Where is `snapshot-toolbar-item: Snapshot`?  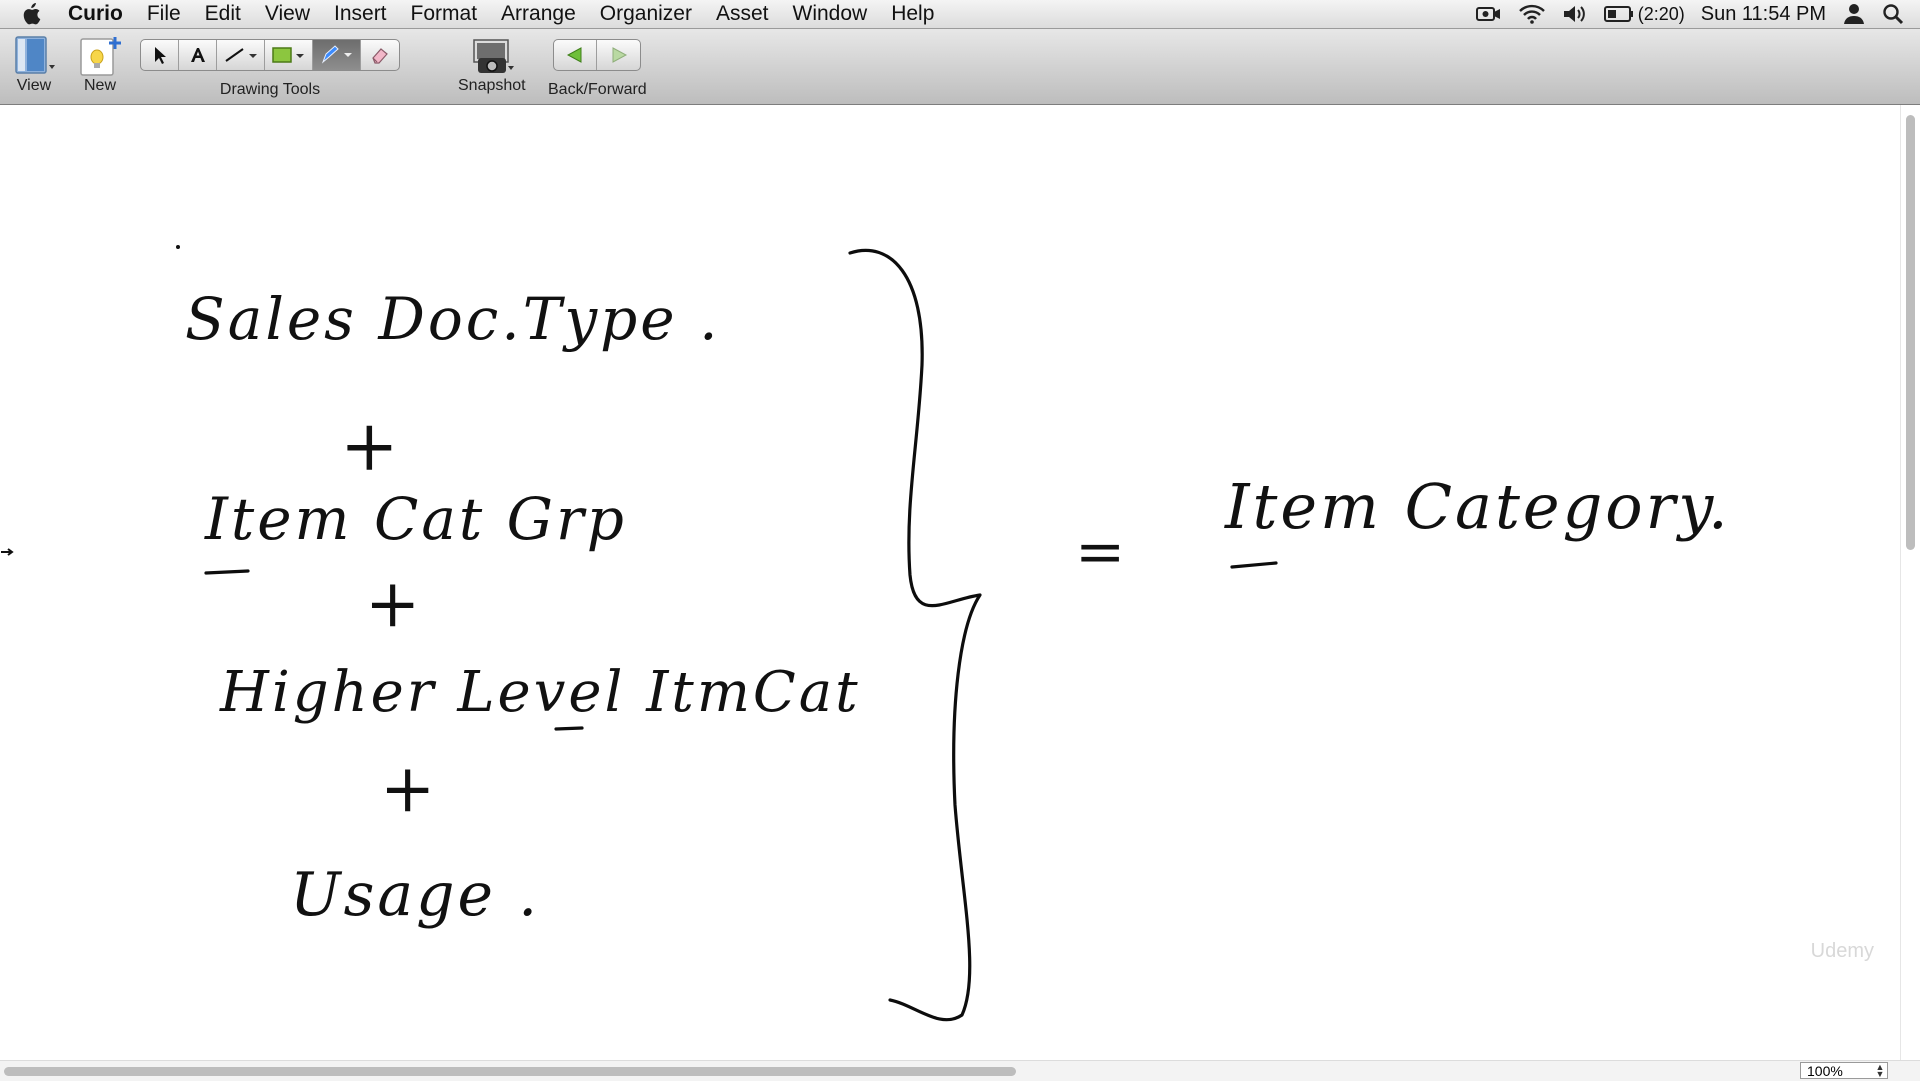 snapshot-toolbar-item: Snapshot is located at coordinates (492, 65).